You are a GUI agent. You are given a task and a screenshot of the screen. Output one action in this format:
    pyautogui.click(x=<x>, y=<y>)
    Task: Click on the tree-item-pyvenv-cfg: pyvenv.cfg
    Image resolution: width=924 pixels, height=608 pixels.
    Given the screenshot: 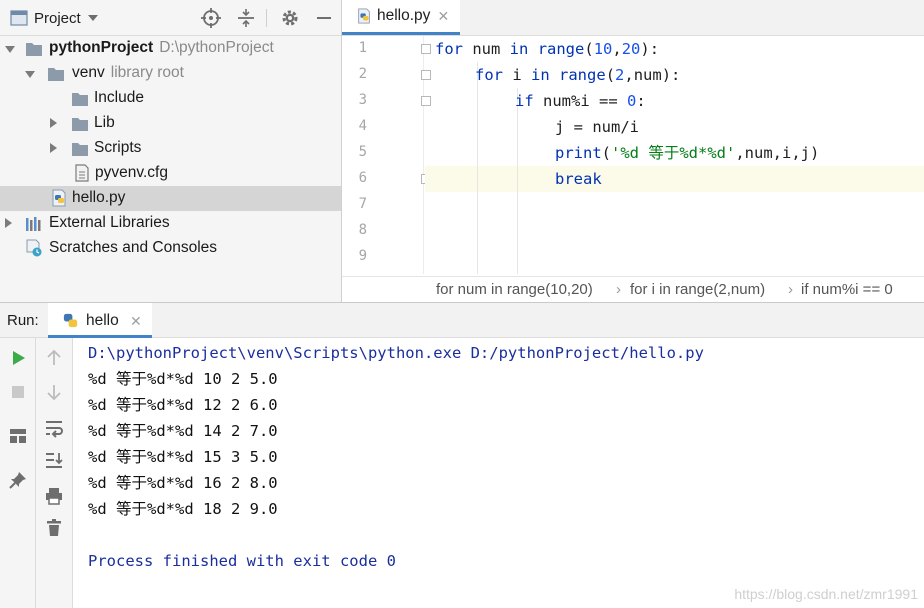 What is the action you would take?
    pyautogui.click(x=170, y=173)
    